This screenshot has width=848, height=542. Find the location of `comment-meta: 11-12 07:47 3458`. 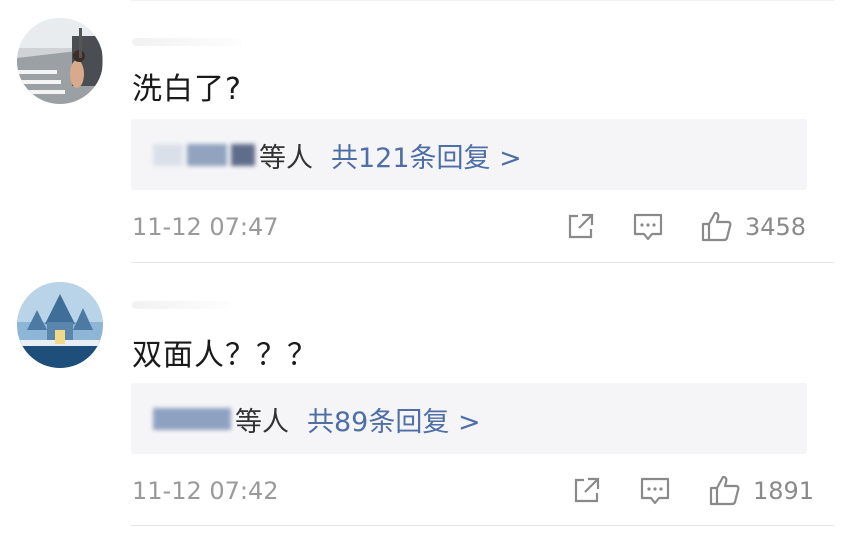

comment-meta: 11-12 07:47 3458 is located at coordinates (470, 227).